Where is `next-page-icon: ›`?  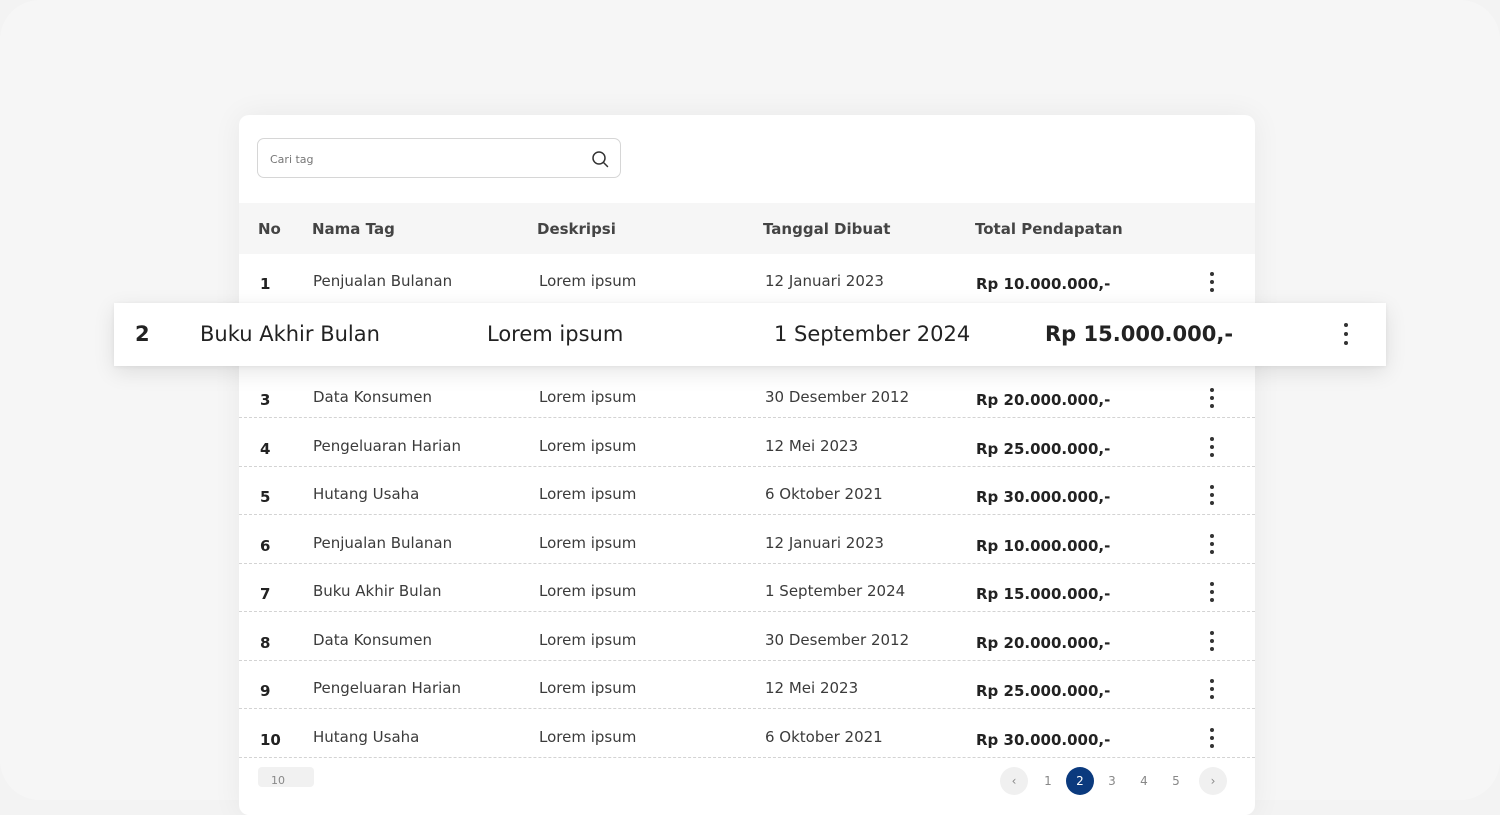
next-page-icon: › is located at coordinates (1213, 781).